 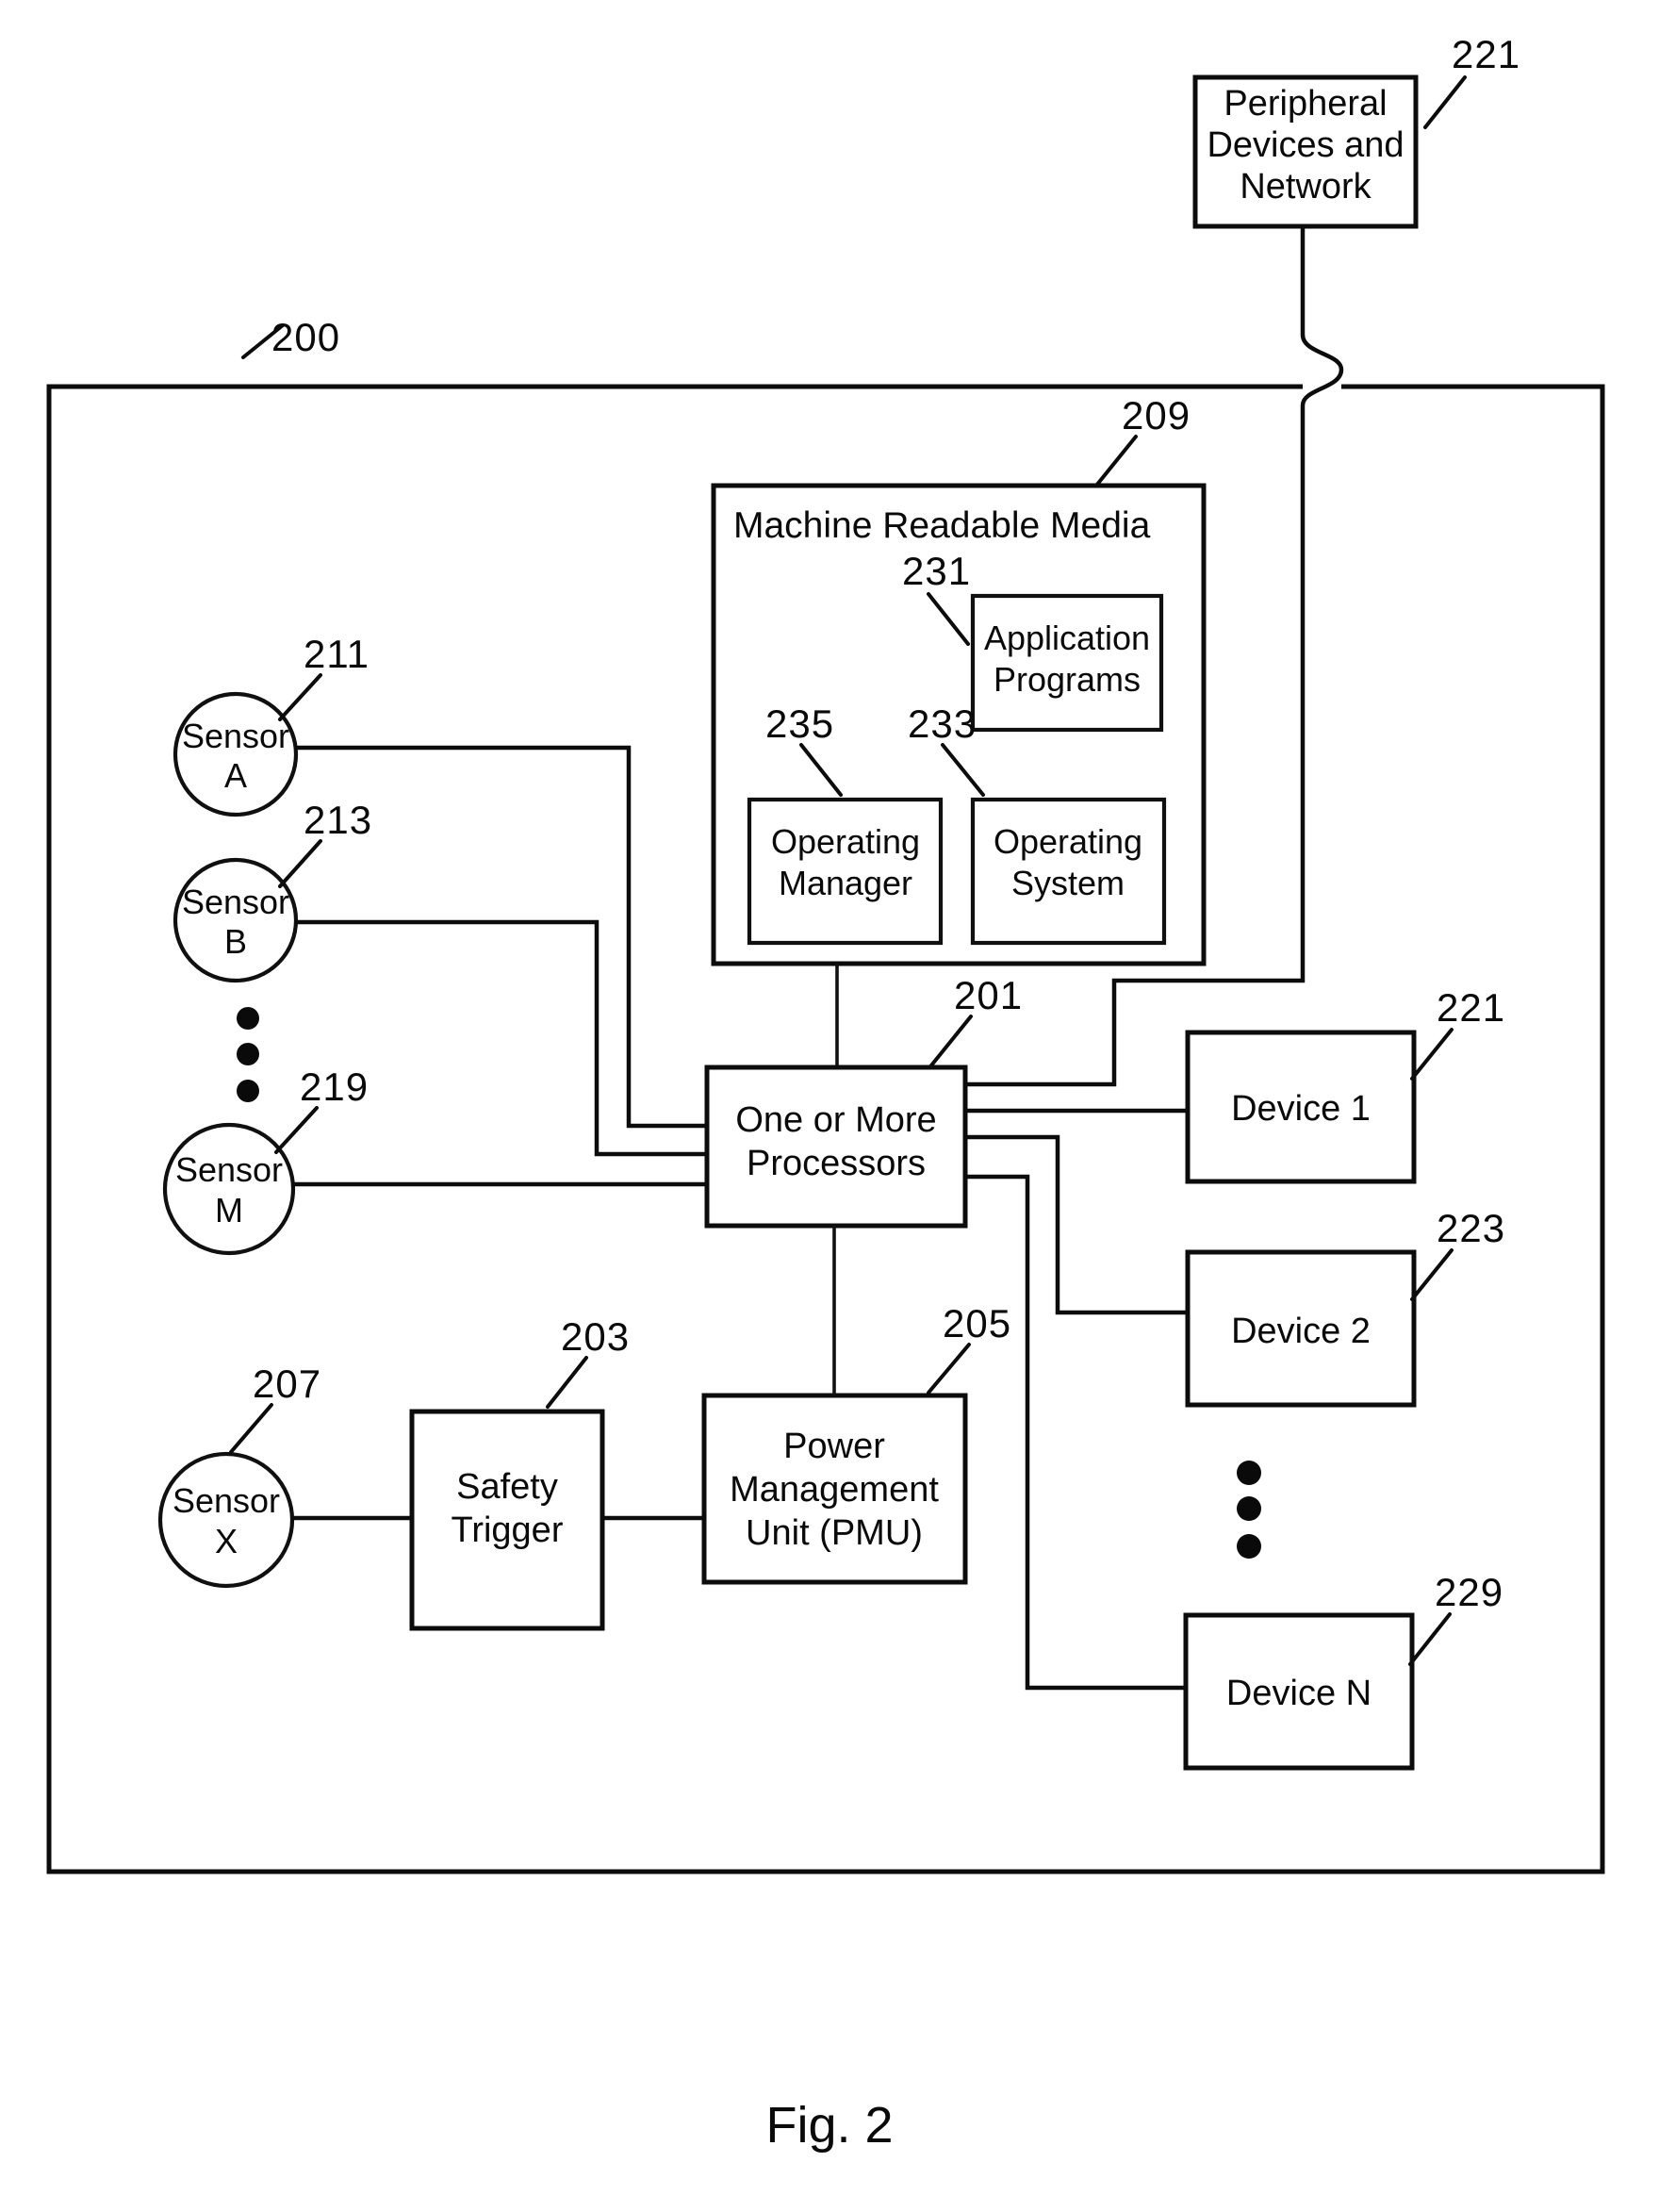 What do you see at coordinates (235, 775) in the screenshot?
I see `sensor-a-line-2: A` at bounding box center [235, 775].